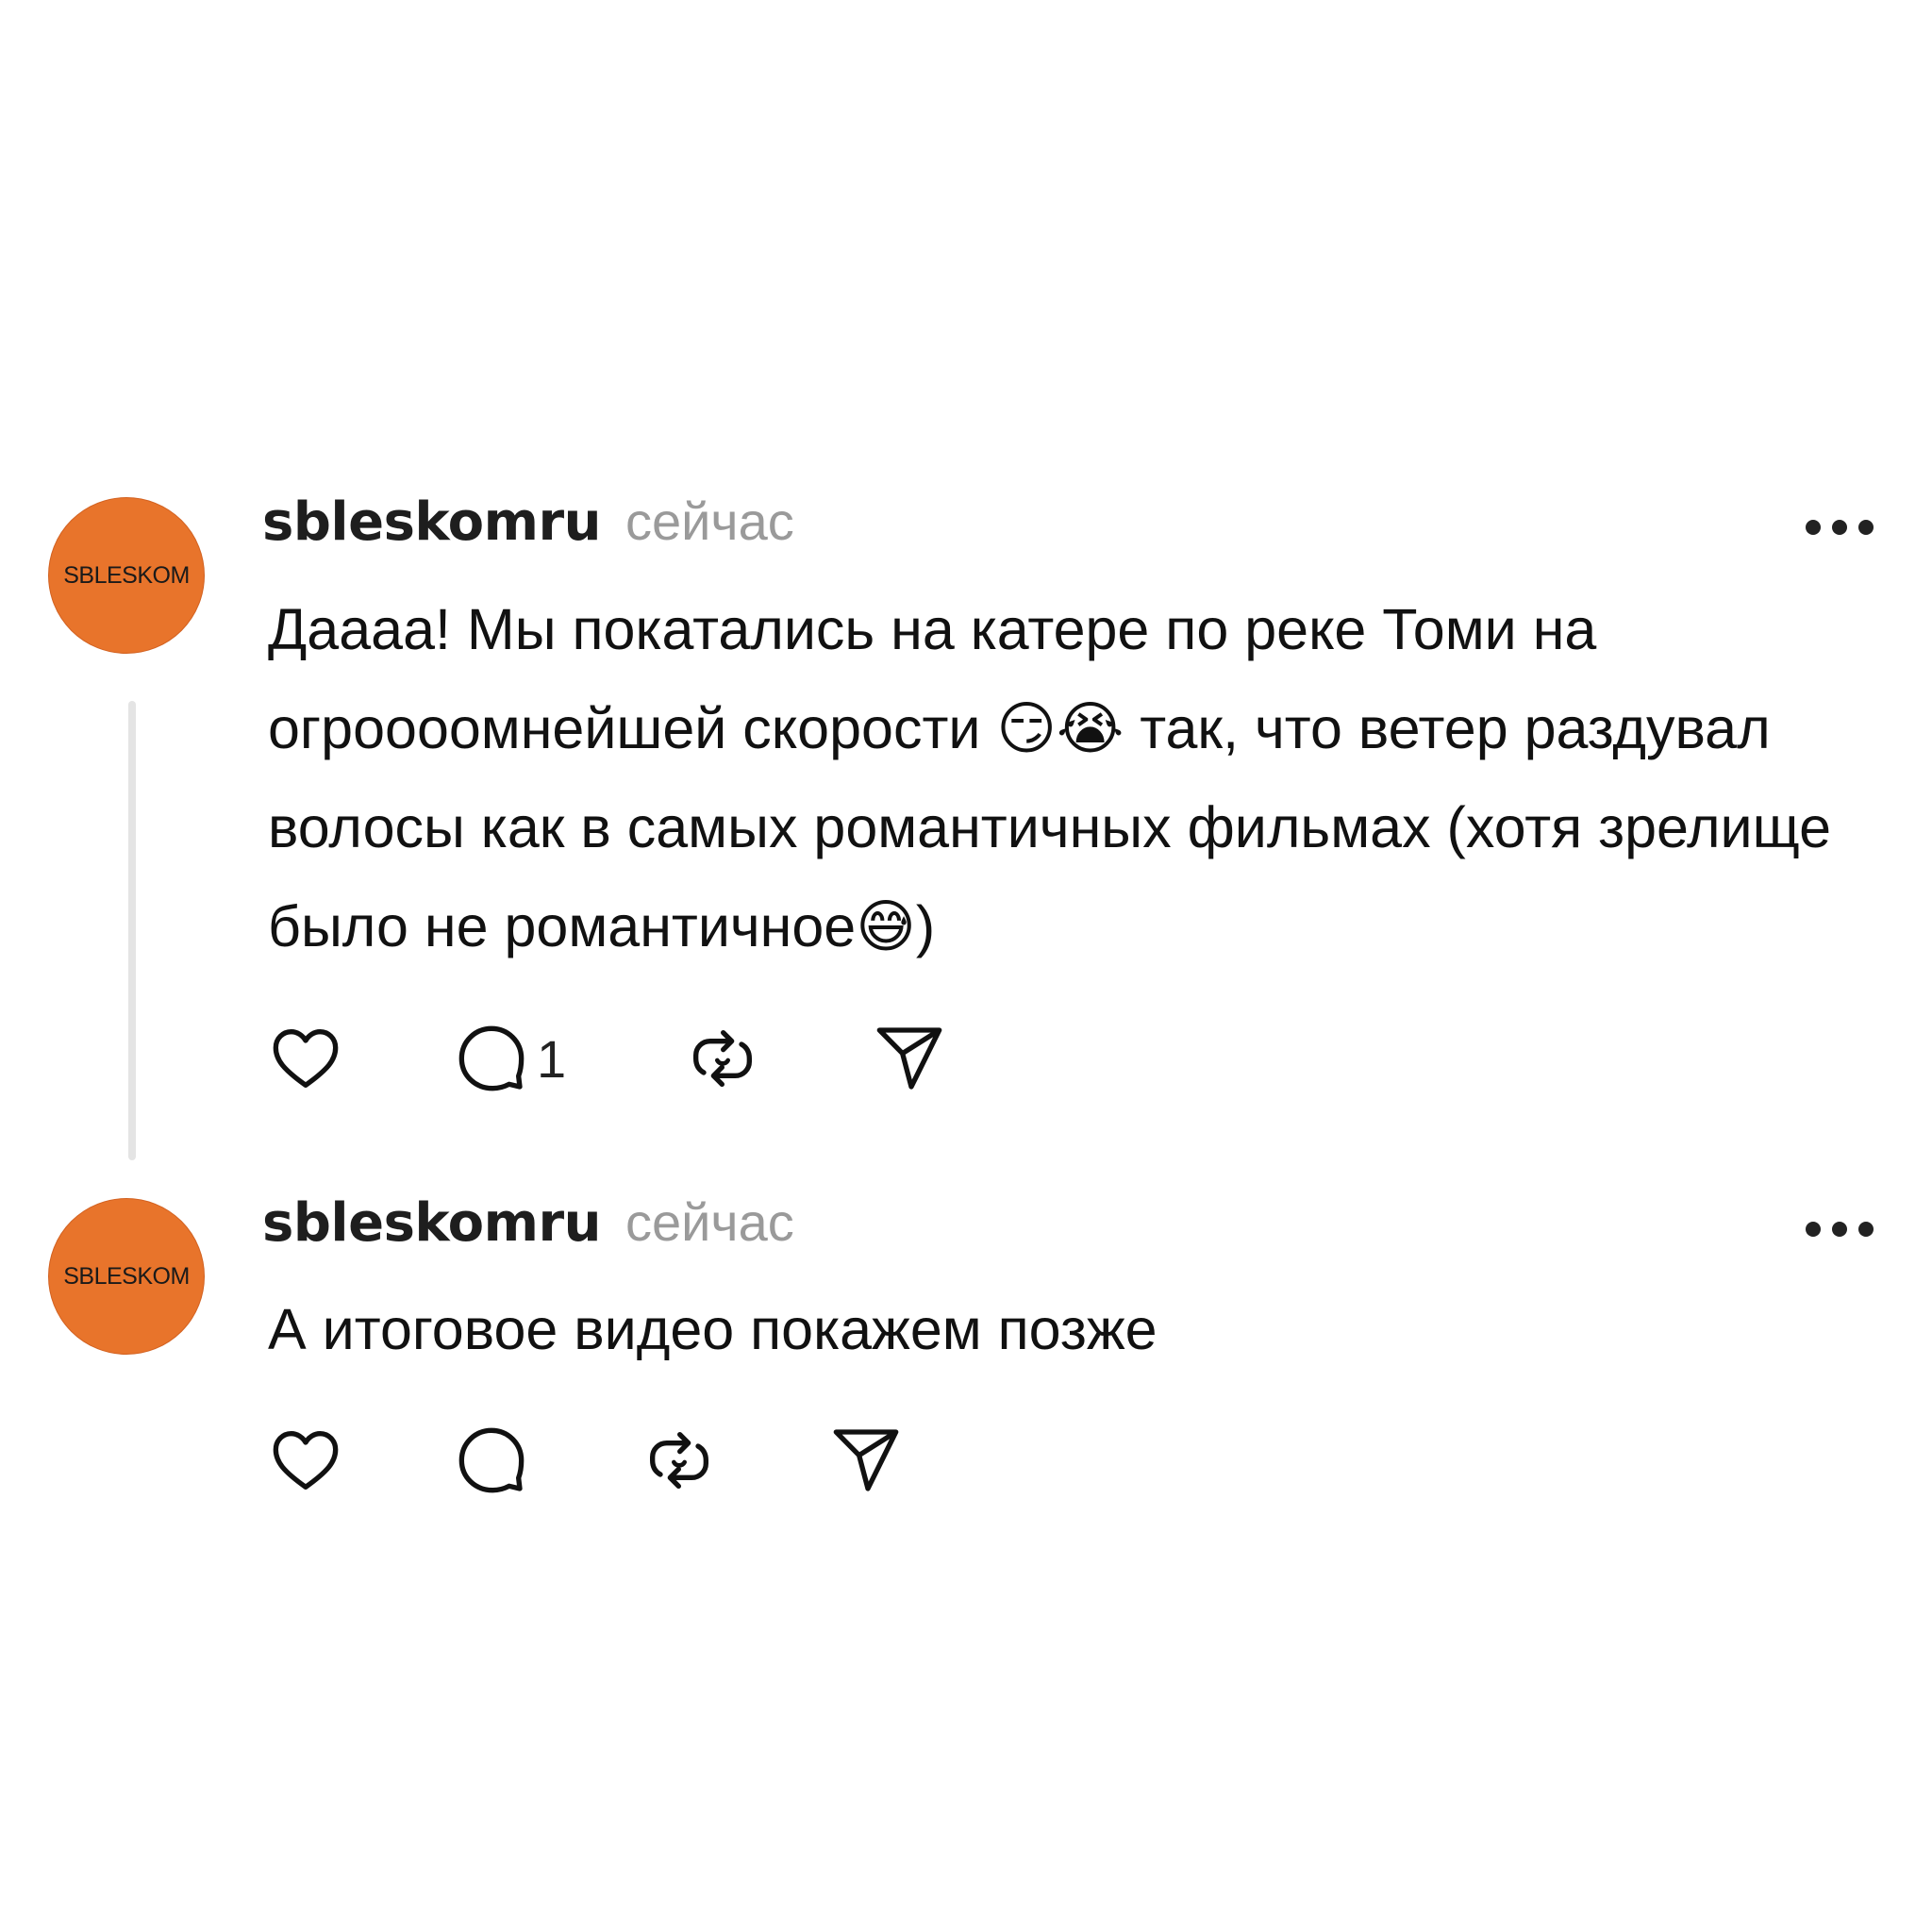 The height and width of the screenshot is (1932, 1932). I want to click on thread-line, so click(132, 931).